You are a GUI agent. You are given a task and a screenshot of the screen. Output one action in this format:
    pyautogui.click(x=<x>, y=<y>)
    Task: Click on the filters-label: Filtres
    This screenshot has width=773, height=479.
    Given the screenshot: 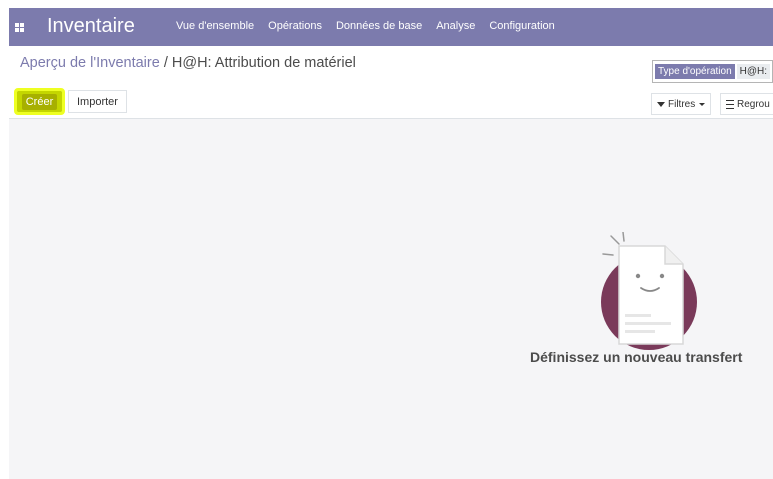 What is the action you would take?
    pyautogui.click(x=682, y=104)
    